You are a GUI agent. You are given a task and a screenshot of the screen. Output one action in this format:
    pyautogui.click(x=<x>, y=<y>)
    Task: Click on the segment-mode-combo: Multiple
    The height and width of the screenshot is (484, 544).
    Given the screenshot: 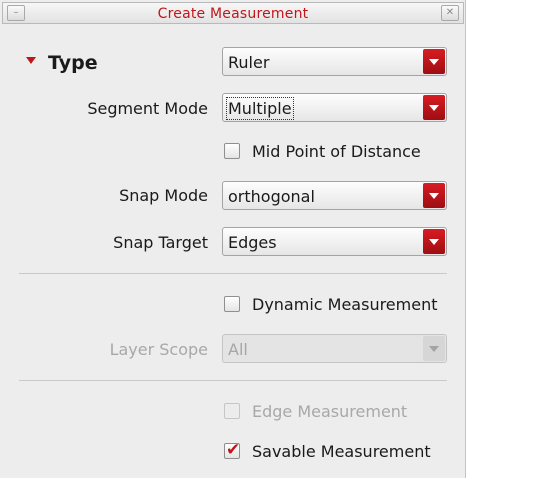 What is the action you would take?
    pyautogui.click(x=334, y=107)
    